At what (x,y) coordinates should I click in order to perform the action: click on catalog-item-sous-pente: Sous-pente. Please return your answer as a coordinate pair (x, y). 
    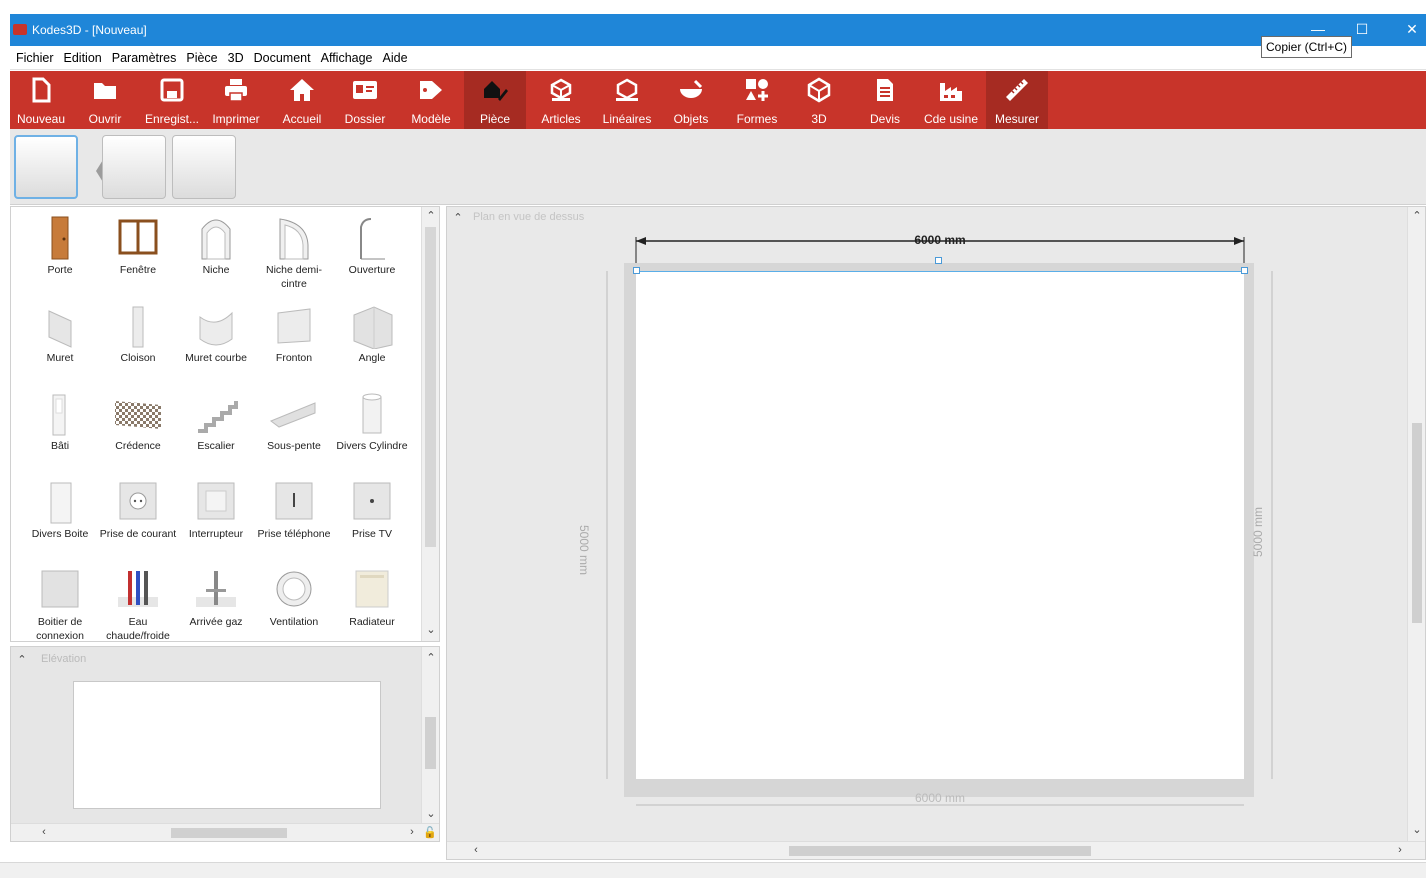
    Looking at the image, I should click on (294, 429).